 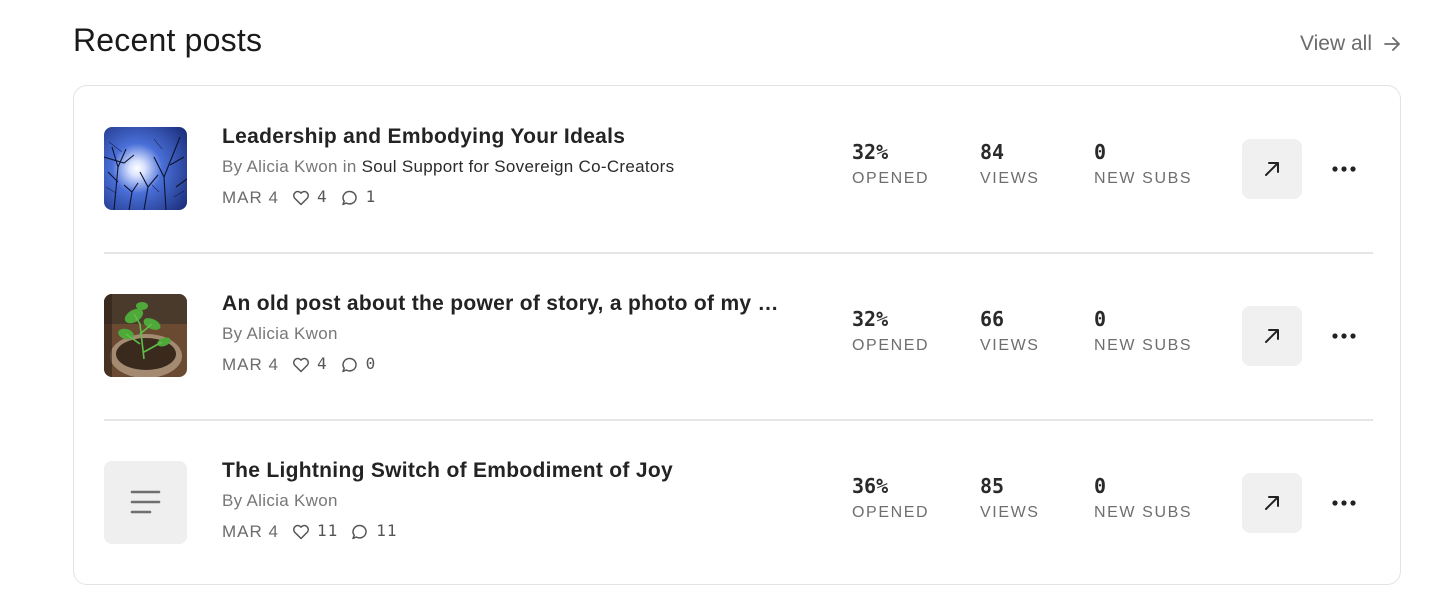 What do you see at coordinates (870, 486) in the screenshot?
I see `opened-value: 36%` at bounding box center [870, 486].